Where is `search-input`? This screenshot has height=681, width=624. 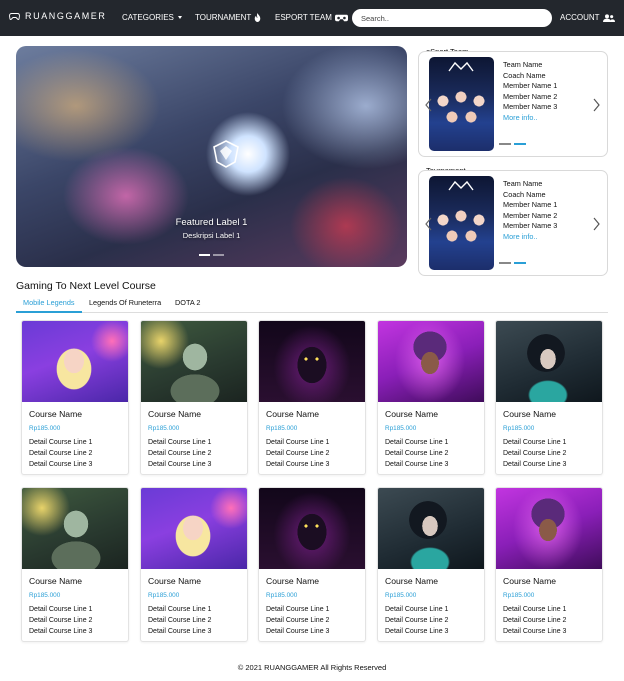 search-input is located at coordinates (452, 18).